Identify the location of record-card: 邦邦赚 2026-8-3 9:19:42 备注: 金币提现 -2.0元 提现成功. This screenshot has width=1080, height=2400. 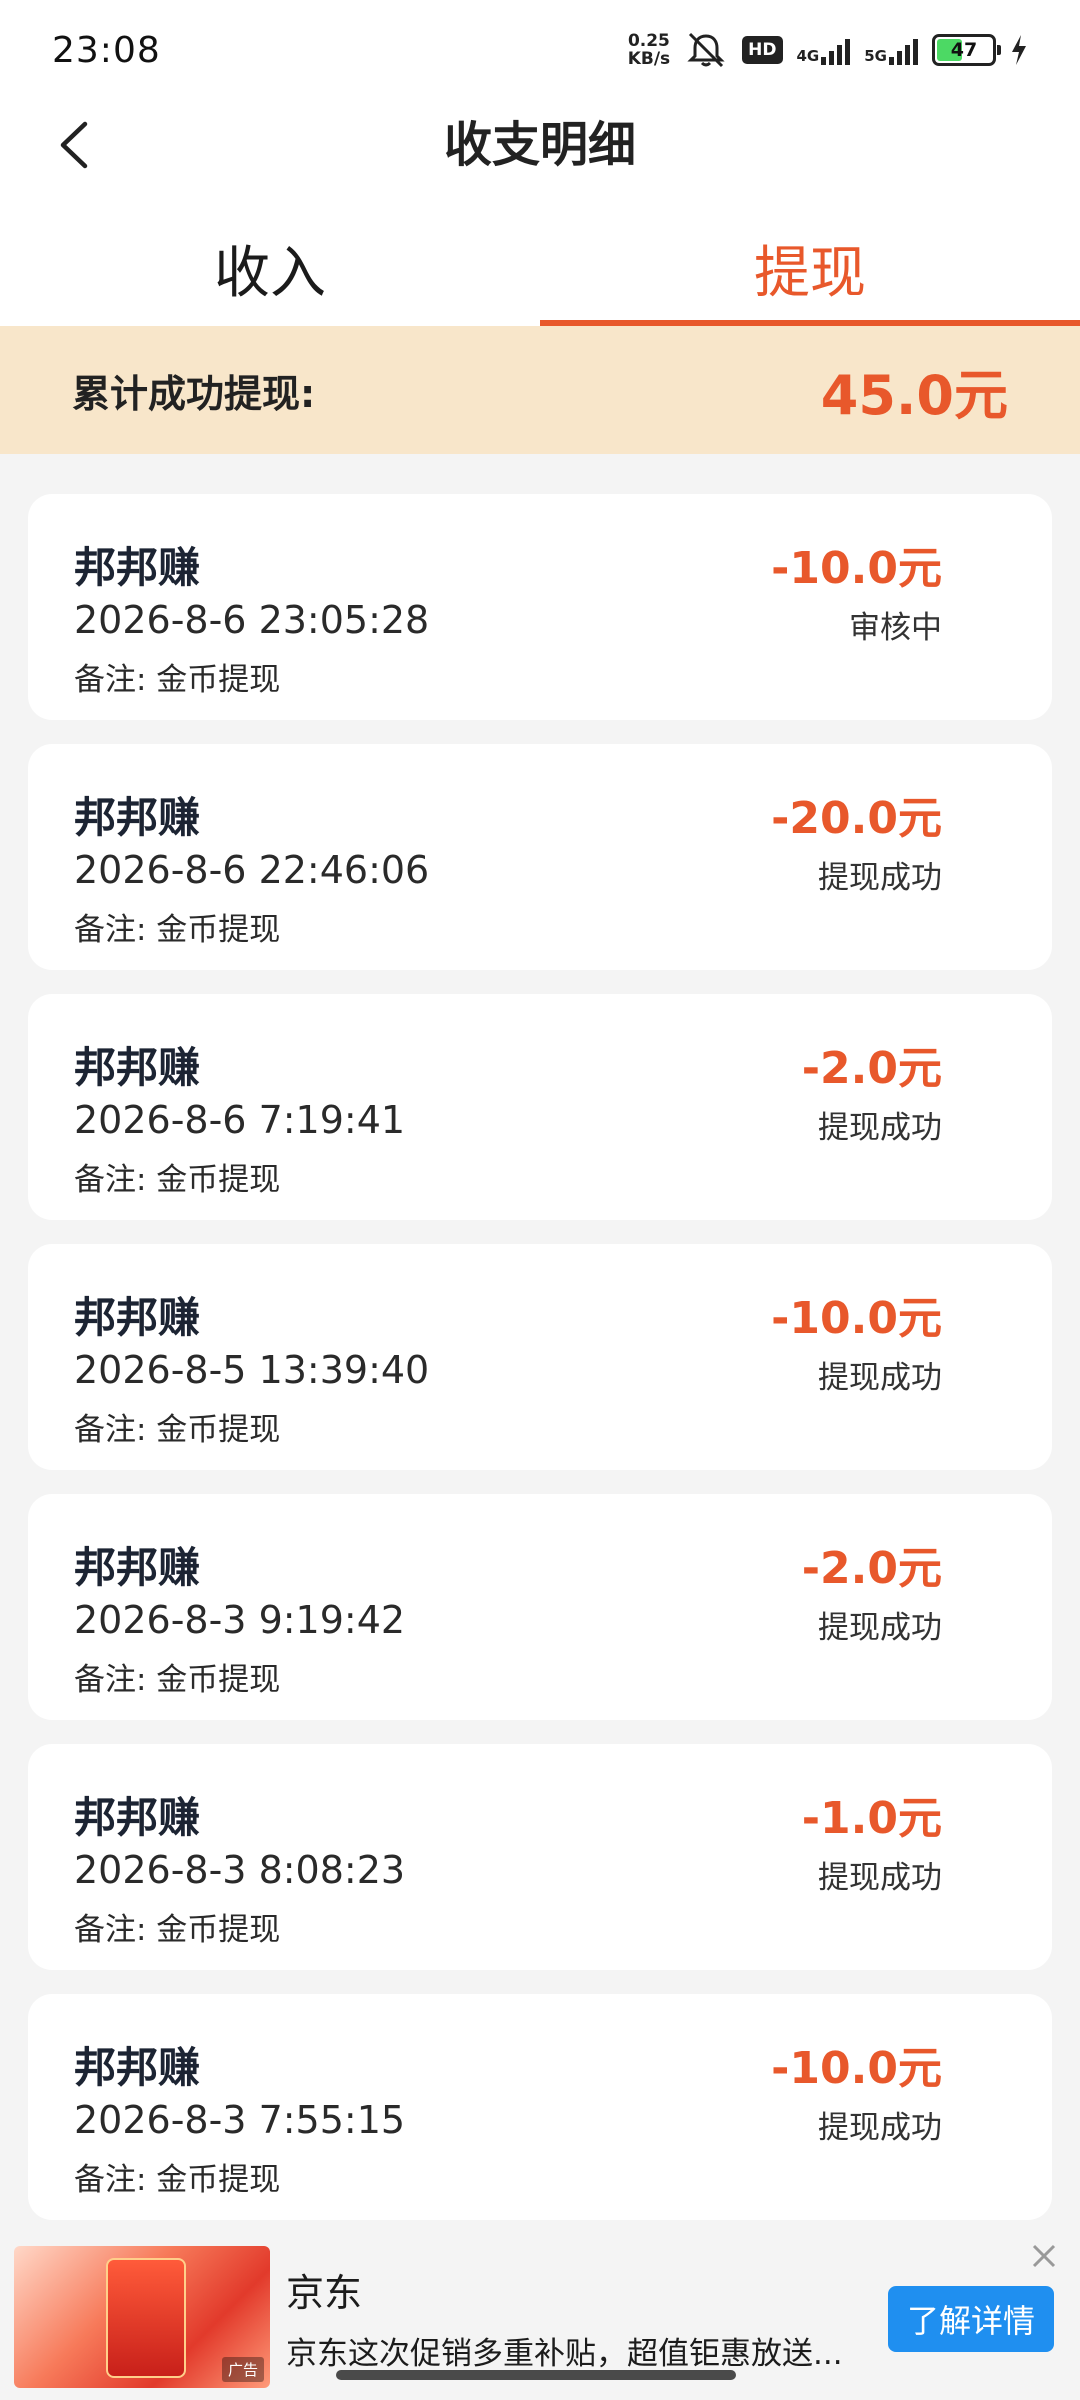
(540, 1607).